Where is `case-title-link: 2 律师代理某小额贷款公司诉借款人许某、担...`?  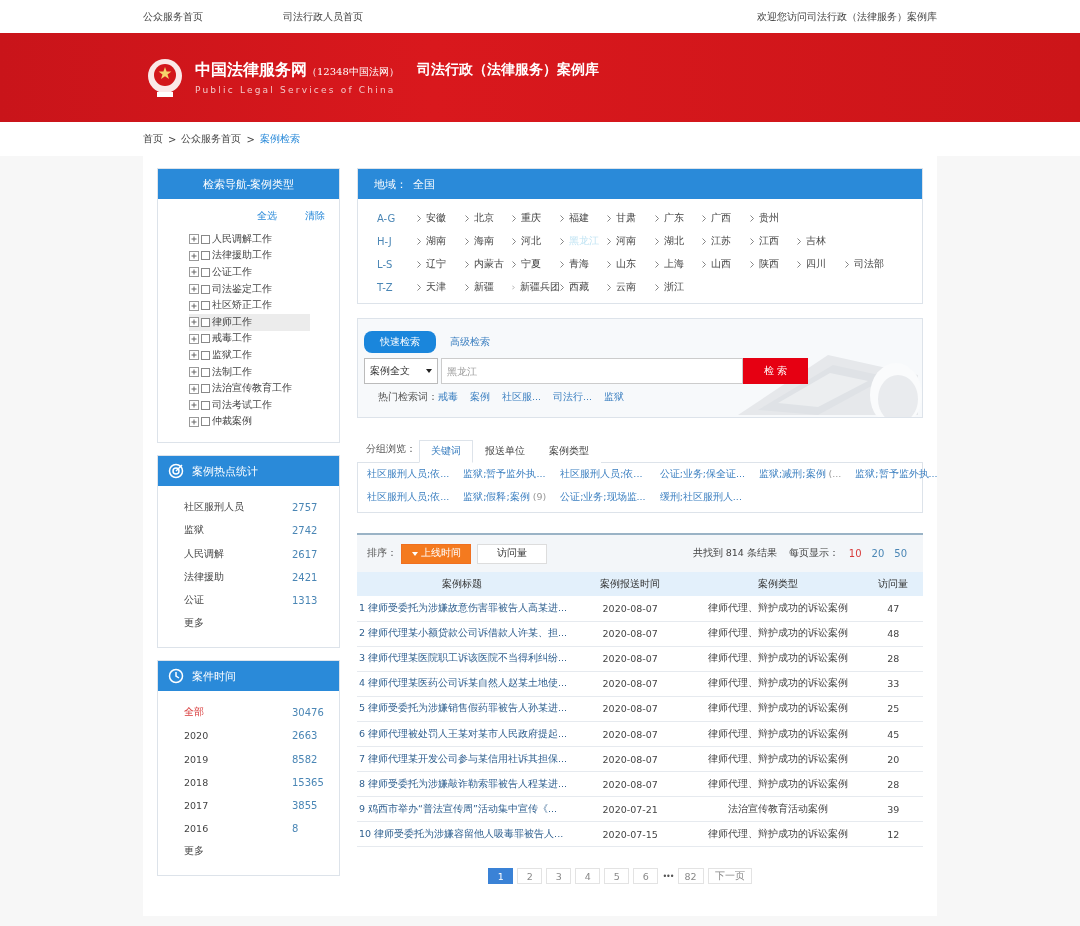
case-title-link: 2 律师代理某小额贷款公司诉借款人许某、担... is located at coordinates (462, 634).